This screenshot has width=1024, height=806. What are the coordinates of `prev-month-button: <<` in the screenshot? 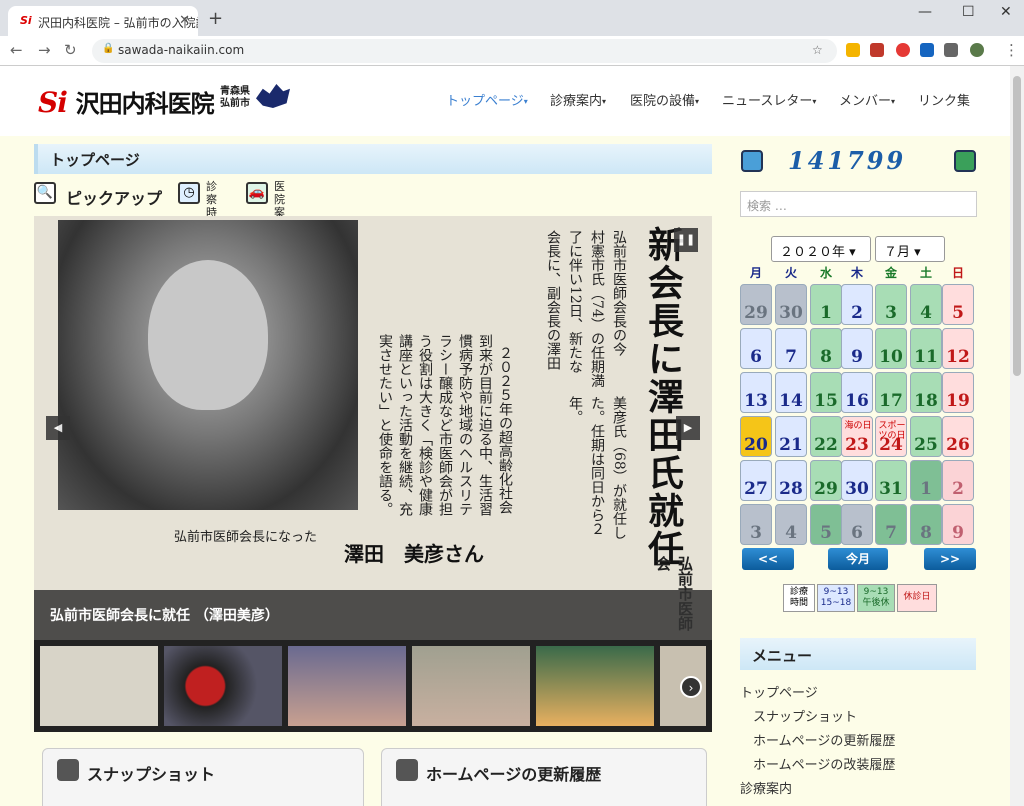 It's located at (768, 559).